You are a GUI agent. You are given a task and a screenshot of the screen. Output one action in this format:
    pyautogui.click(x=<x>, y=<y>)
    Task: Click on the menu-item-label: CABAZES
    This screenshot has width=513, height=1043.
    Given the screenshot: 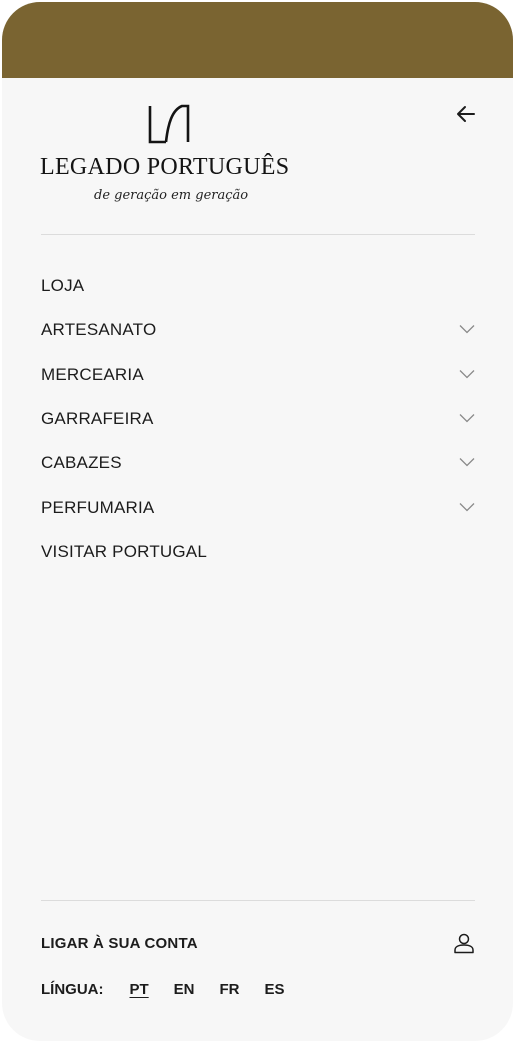 What is the action you would take?
    pyautogui.click(x=81, y=463)
    